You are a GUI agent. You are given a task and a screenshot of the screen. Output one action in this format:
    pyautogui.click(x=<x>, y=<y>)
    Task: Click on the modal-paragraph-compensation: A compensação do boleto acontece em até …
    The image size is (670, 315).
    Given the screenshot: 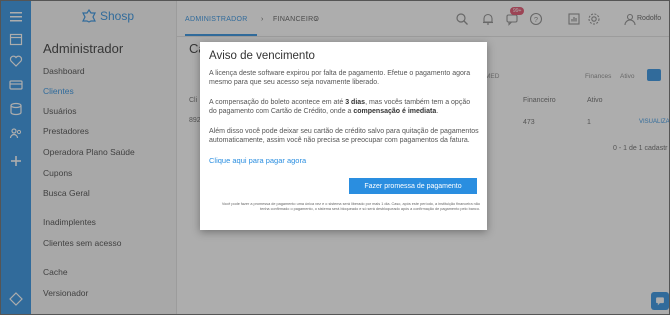 What is the action you would take?
    pyautogui.click(x=340, y=107)
    